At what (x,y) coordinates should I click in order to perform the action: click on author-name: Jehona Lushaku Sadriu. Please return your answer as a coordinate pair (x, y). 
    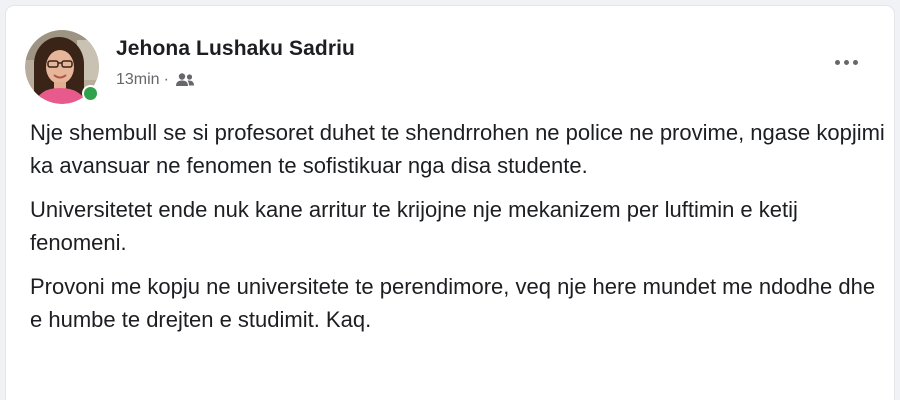
    Looking at the image, I should click on (235, 49).